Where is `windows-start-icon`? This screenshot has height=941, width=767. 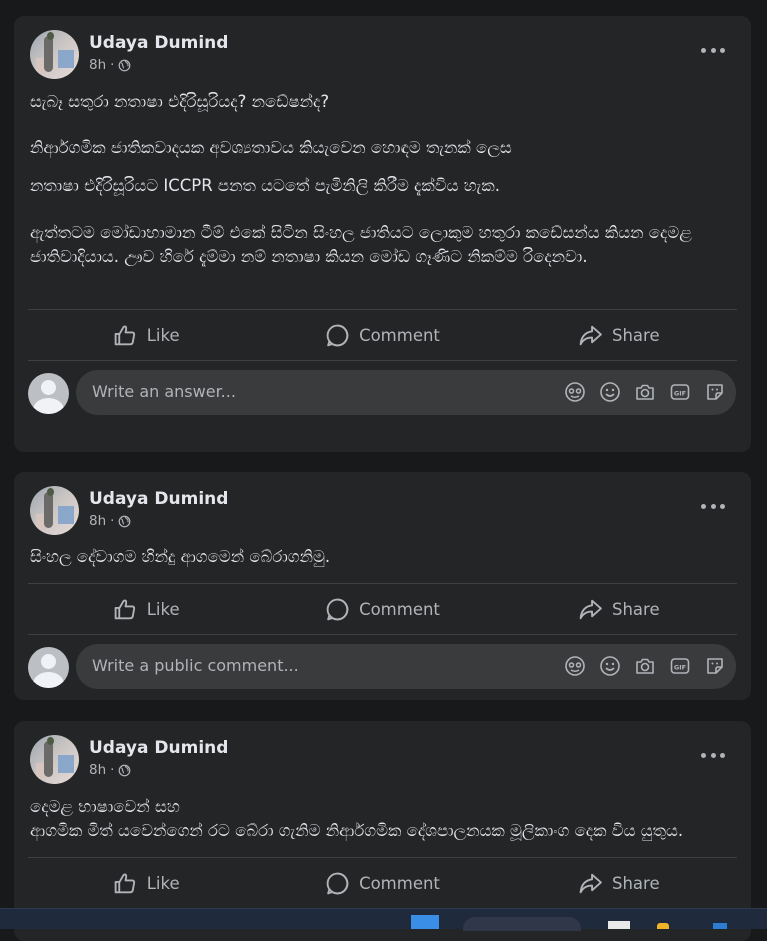 windows-start-icon is located at coordinates (425, 922).